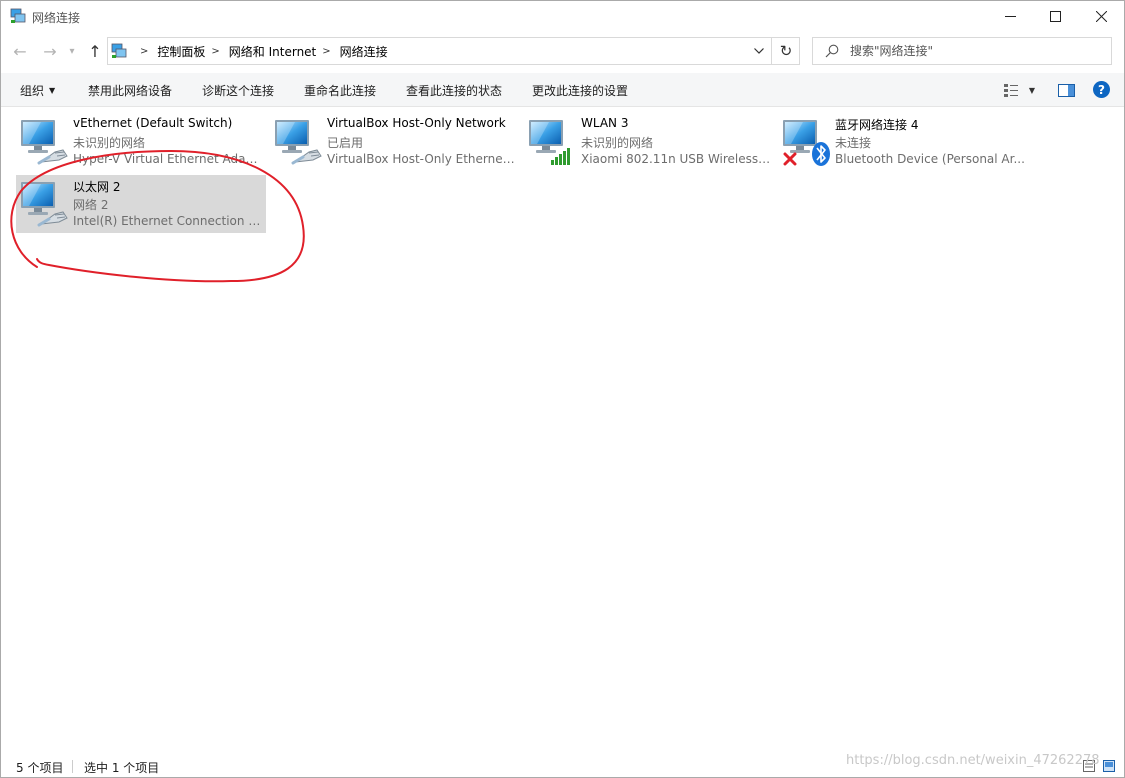  What do you see at coordinates (877, 125) in the screenshot?
I see `connection-name: 蓝牙网络连接 4` at bounding box center [877, 125].